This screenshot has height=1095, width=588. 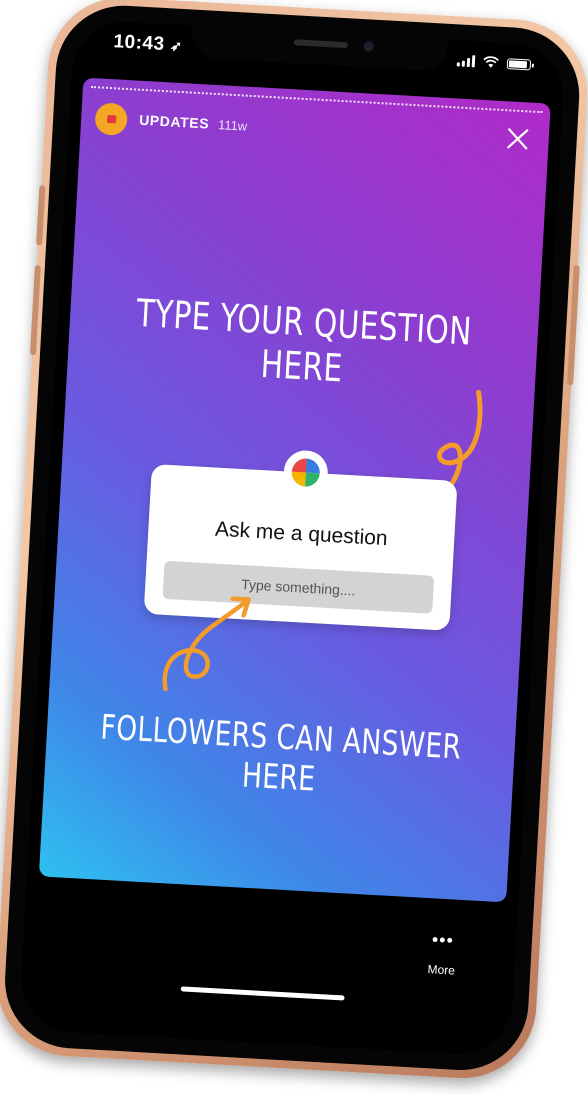 What do you see at coordinates (441, 970) in the screenshot?
I see `more-label: More` at bounding box center [441, 970].